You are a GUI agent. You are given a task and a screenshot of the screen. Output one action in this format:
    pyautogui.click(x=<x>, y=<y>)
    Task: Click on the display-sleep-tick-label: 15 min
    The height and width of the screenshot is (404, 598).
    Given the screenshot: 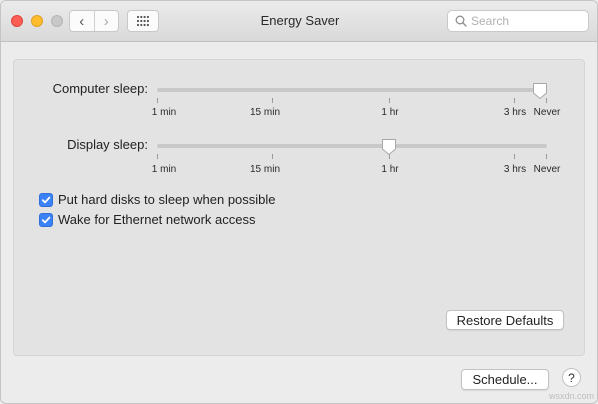 What is the action you would take?
    pyautogui.click(x=265, y=169)
    